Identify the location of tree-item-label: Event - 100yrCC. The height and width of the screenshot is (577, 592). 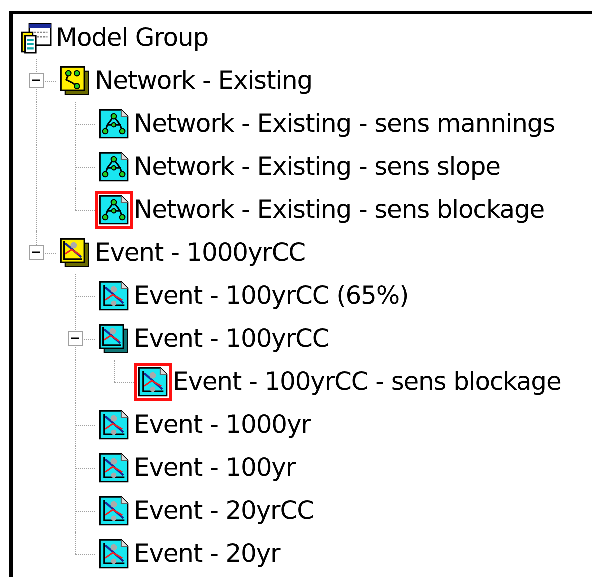
(232, 338).